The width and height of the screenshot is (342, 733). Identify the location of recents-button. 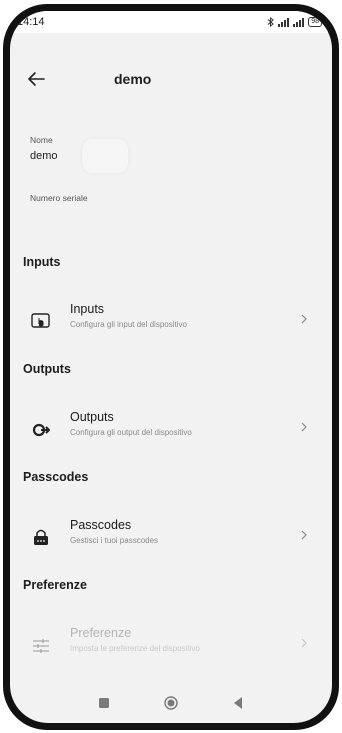
(104, 703).